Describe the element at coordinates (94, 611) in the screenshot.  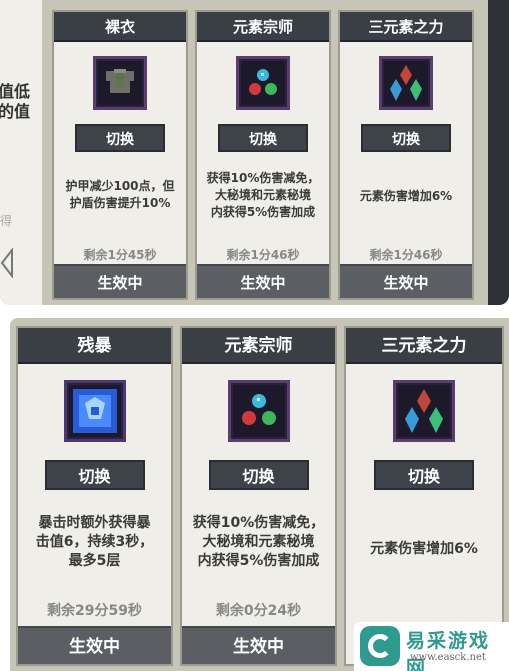
I see `remaining-time: 剩余29分59秒` at that location.